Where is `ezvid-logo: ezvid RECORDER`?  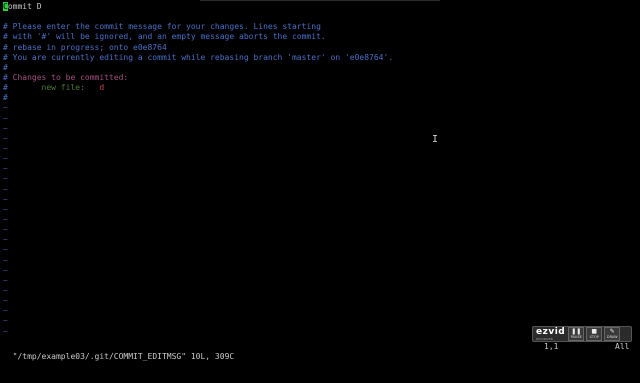 ezvid-logo: ezvid RECORDER is located at coordinates (551, 334).